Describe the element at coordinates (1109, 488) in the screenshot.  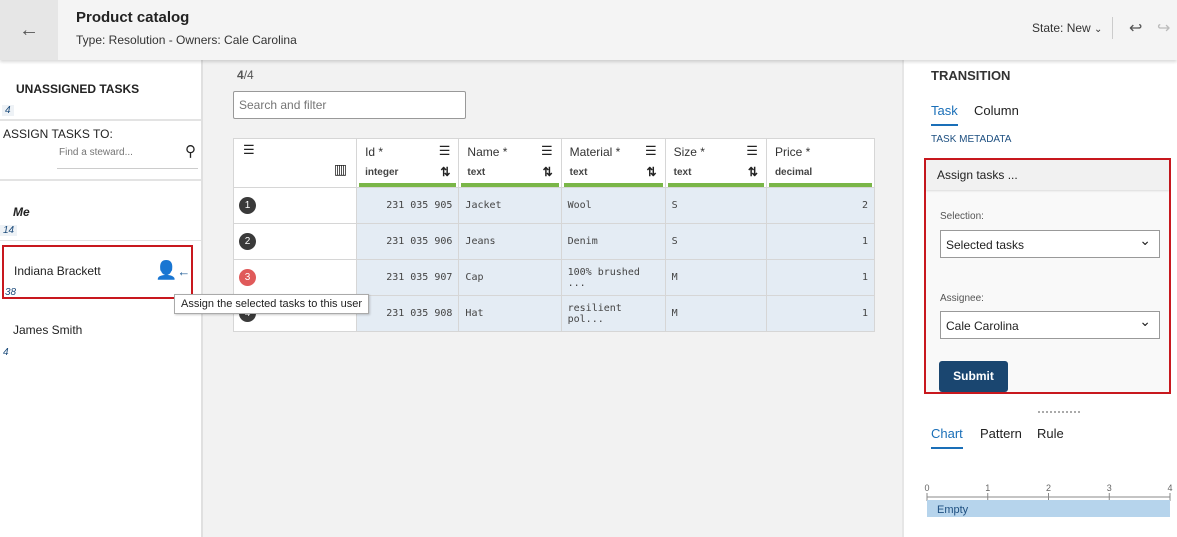
I see `x-tick-label: 3` at that location.